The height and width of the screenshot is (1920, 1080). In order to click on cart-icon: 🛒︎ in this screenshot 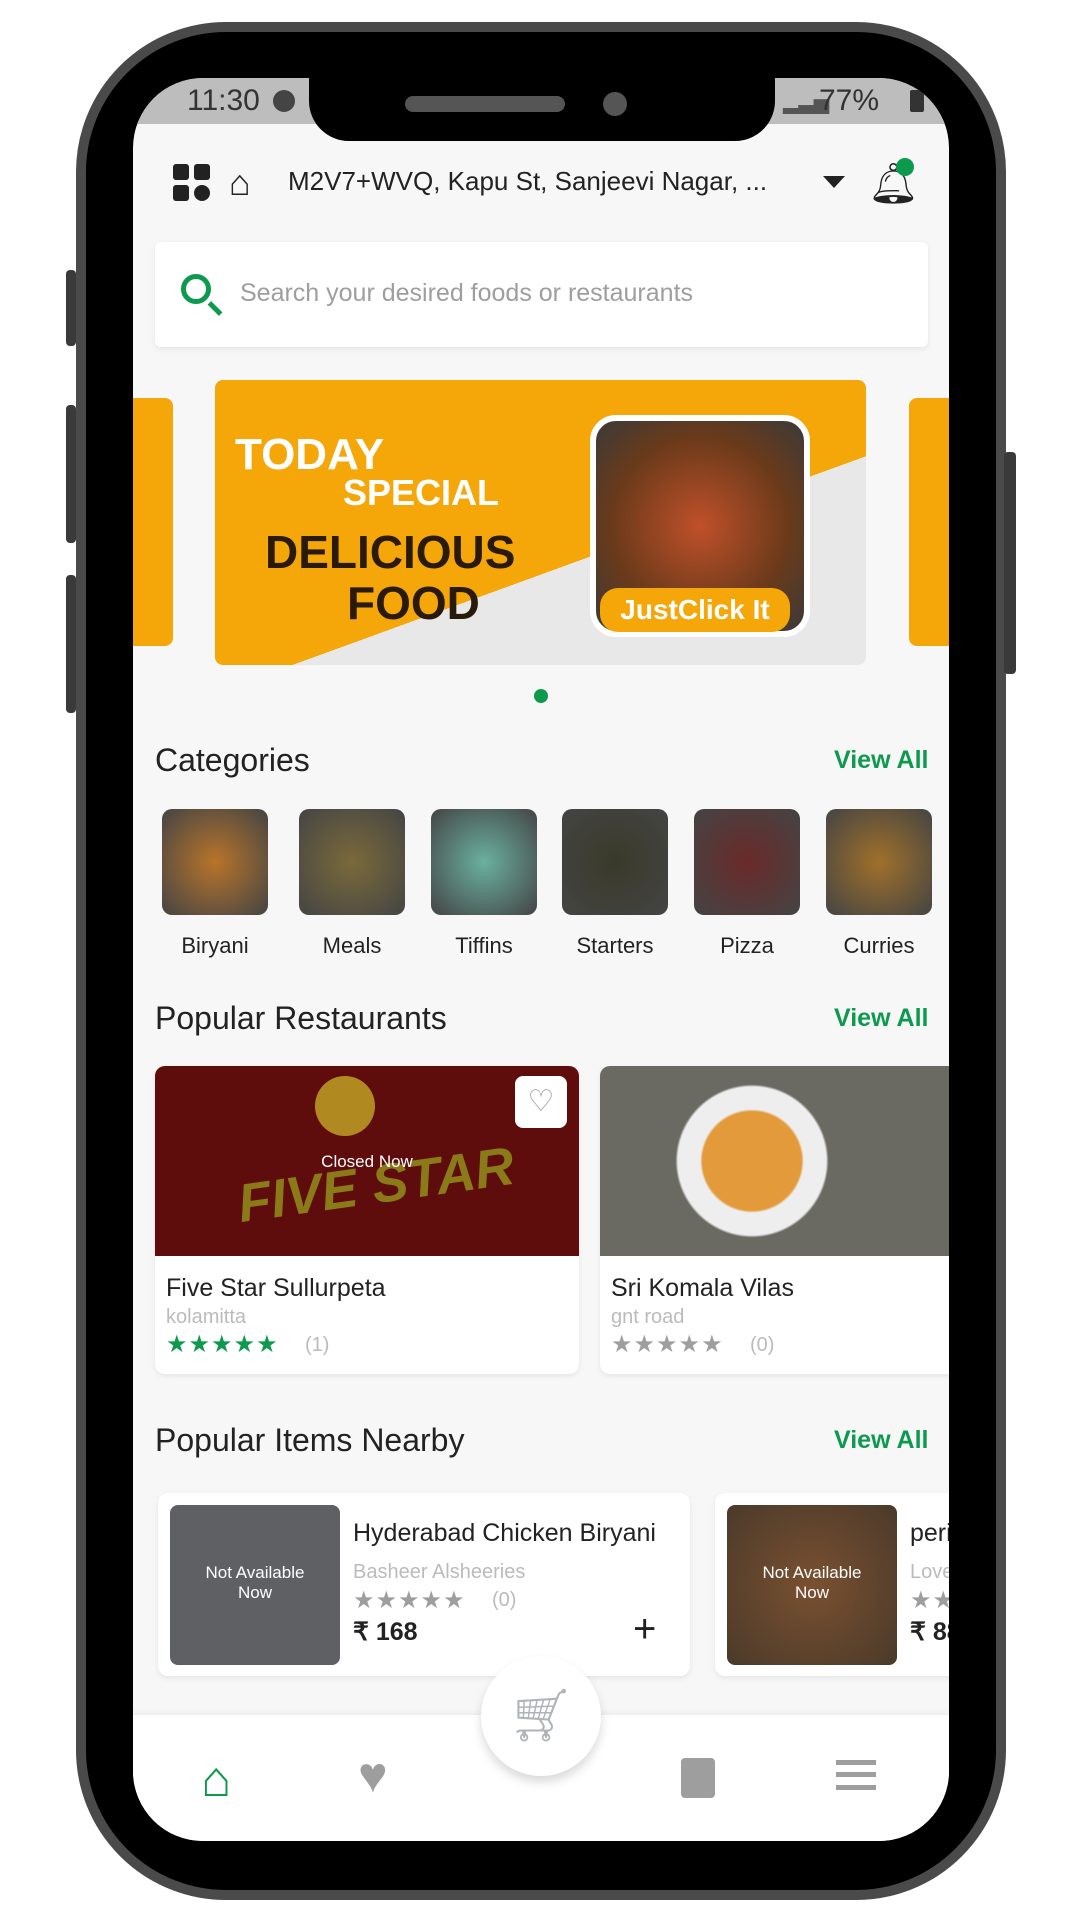, I will do `click(540, 1716)`.